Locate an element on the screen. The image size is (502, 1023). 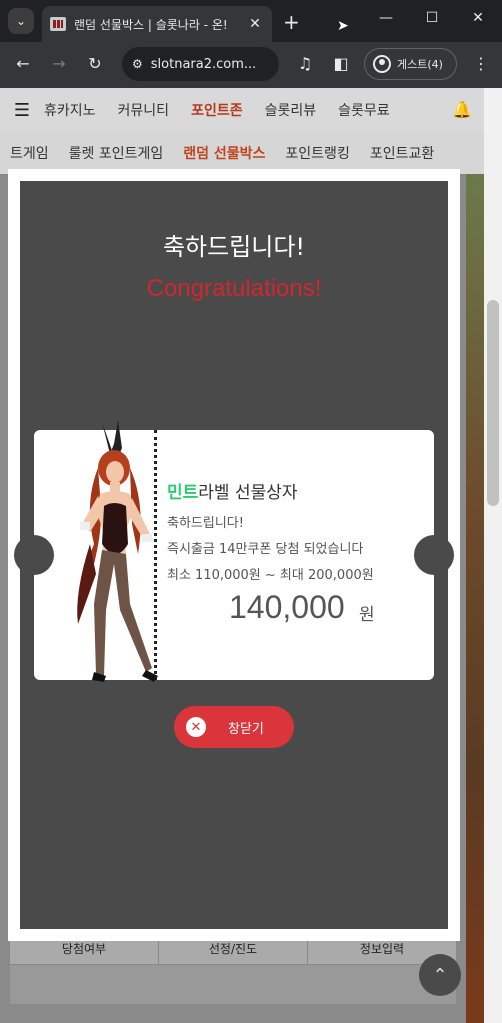
media-icon: ♫ is located at coordinates (305, 63).